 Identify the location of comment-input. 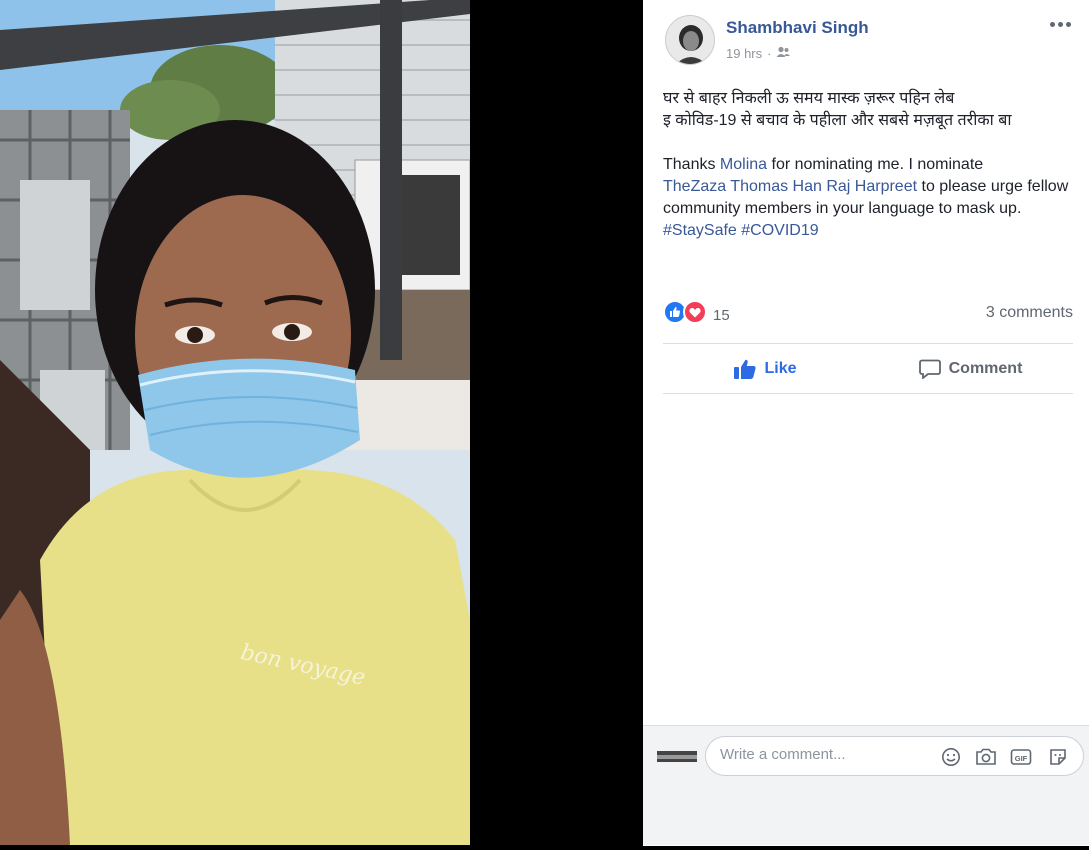
(820, 754).